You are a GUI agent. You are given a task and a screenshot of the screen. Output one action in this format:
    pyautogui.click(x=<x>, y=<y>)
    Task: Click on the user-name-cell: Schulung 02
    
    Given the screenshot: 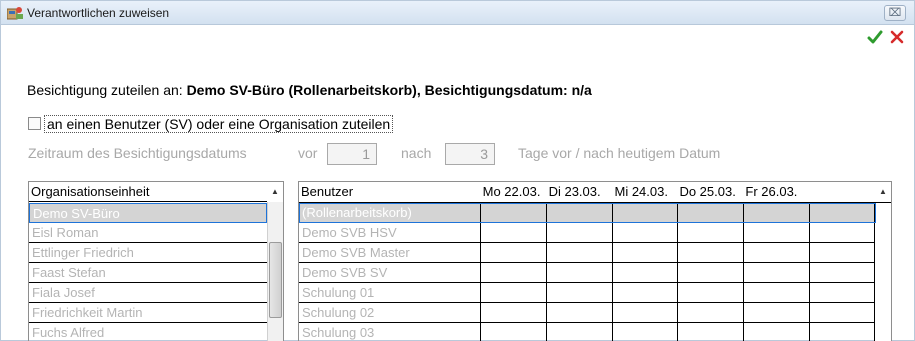 What is the action you would take?
    pyautogui.click(x=390, y=312)
    